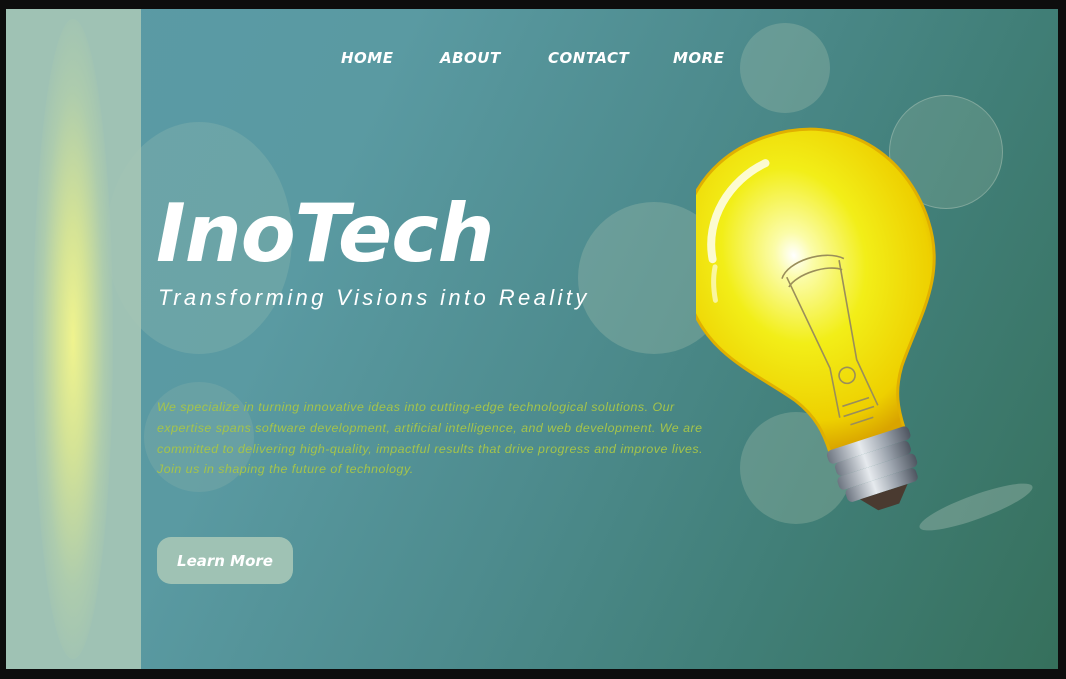  What do you see at coordinates (610, 58) in the screenshot?
I see `nav-item-contact: CONTACT` at bounding box center [610, 58].